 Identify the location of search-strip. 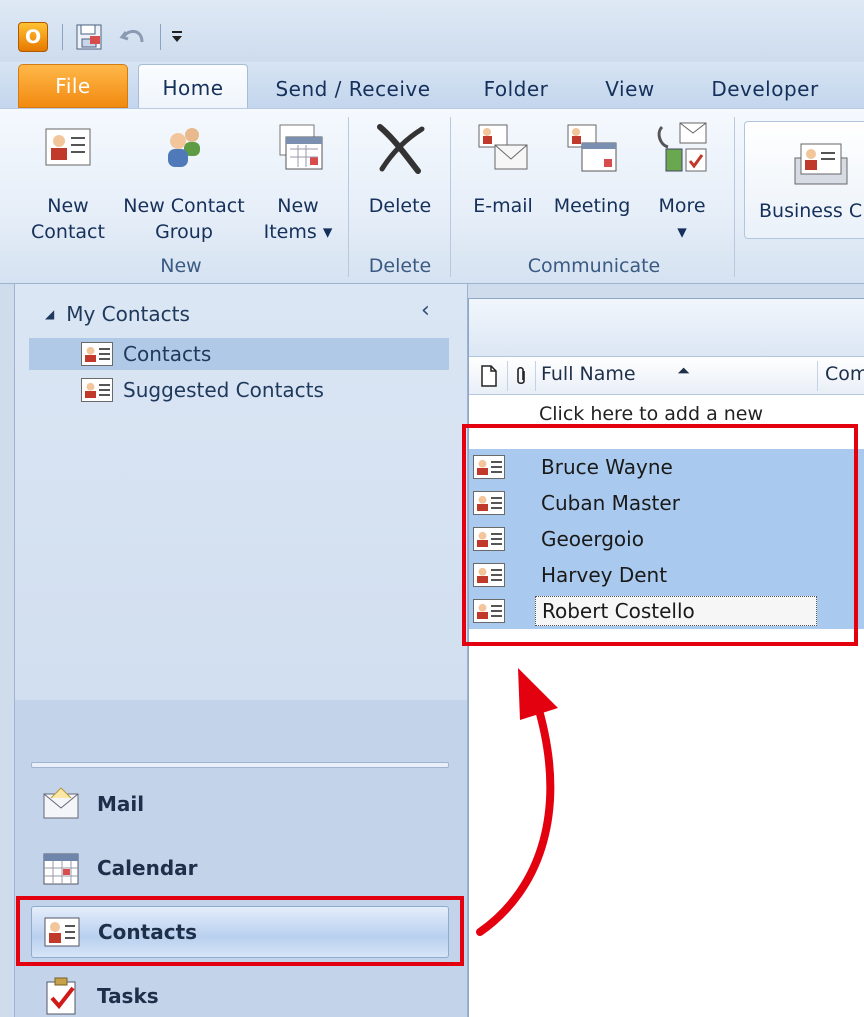
(666, 328).